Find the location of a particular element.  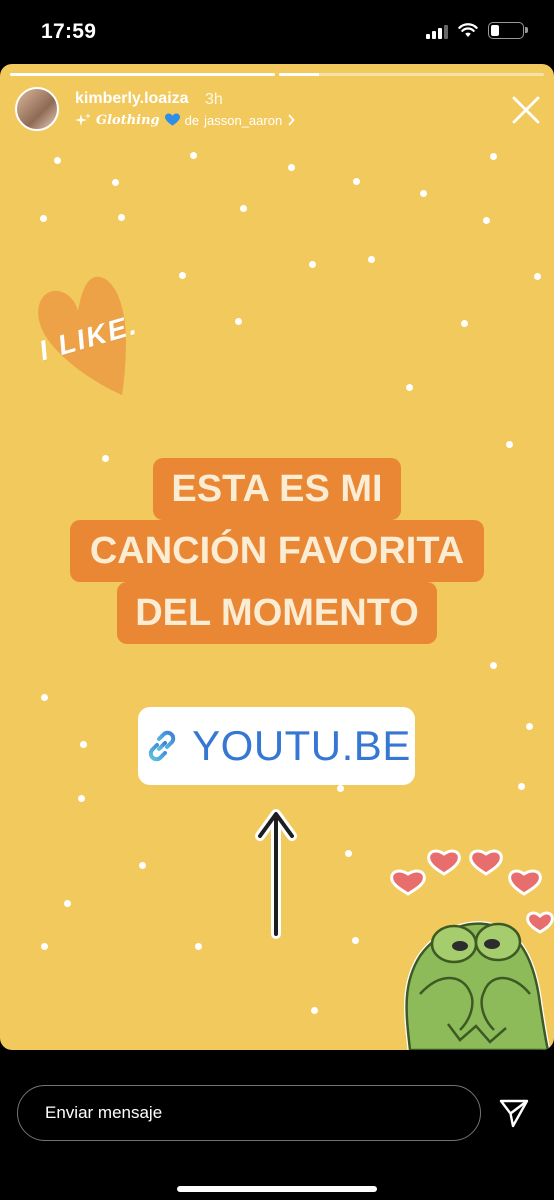

message-bar: Enviar mensaje is located at coordinates (277, 1125).